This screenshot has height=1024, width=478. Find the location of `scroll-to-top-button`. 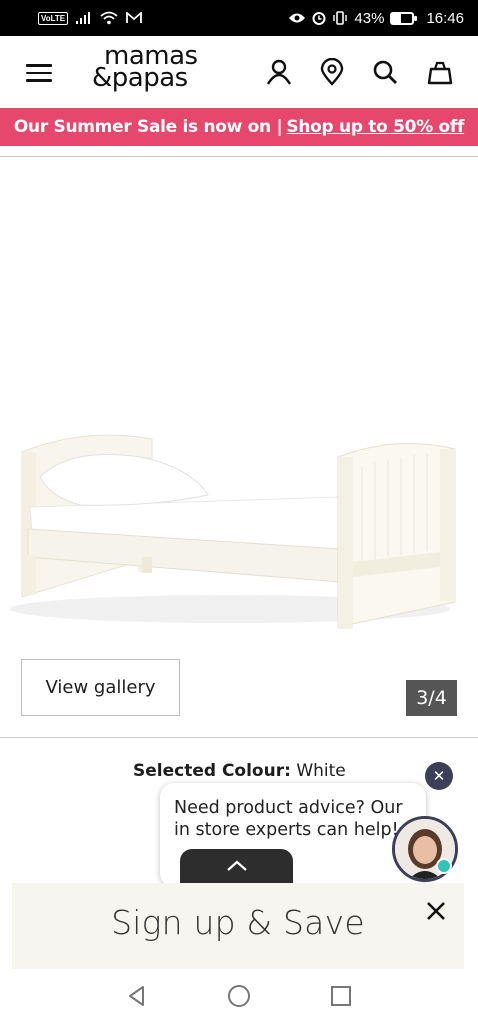

scroll-to-top-button is located at coordinates (236, 866).